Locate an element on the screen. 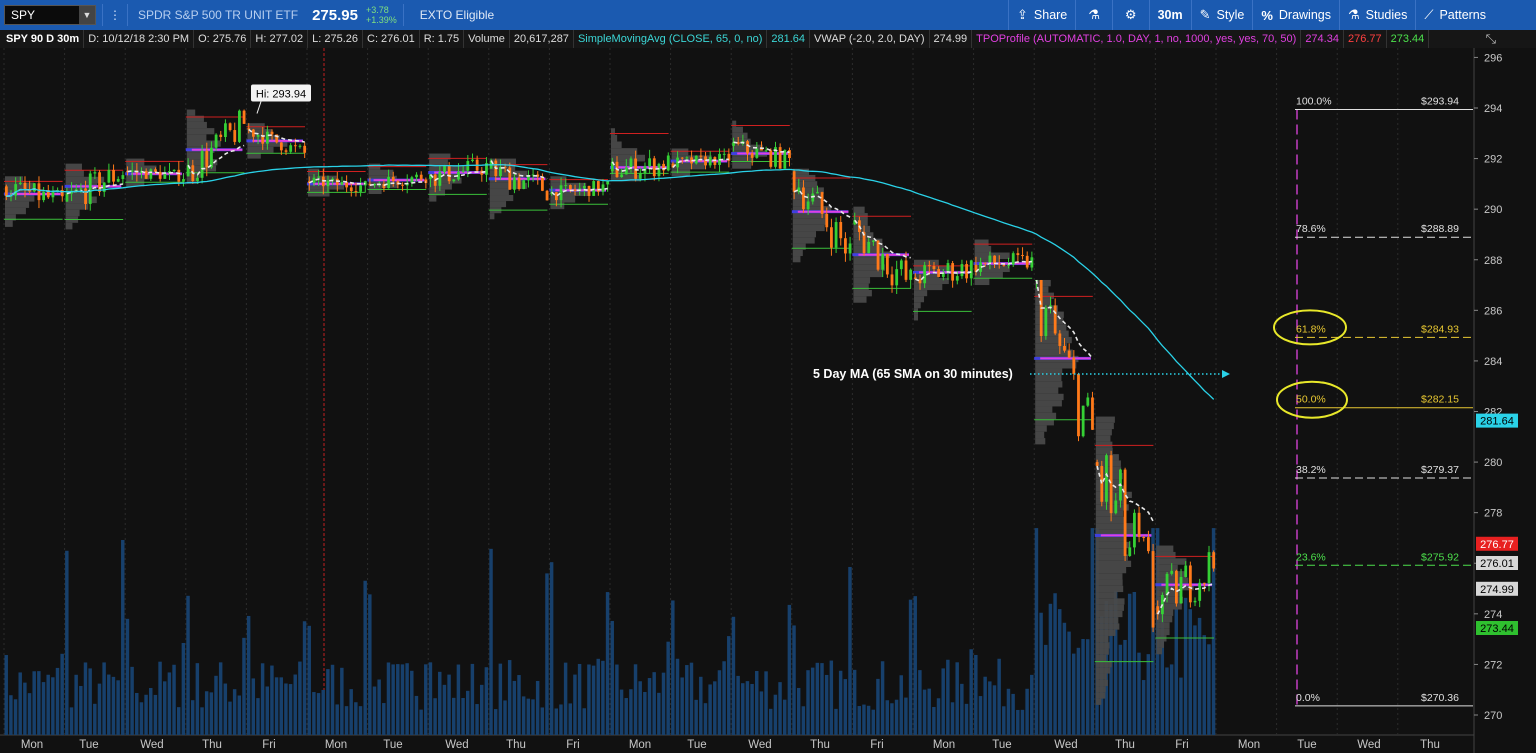 The image size is (1536, 753). x-tick-label: Wed is located at coordinates (1065, 745).